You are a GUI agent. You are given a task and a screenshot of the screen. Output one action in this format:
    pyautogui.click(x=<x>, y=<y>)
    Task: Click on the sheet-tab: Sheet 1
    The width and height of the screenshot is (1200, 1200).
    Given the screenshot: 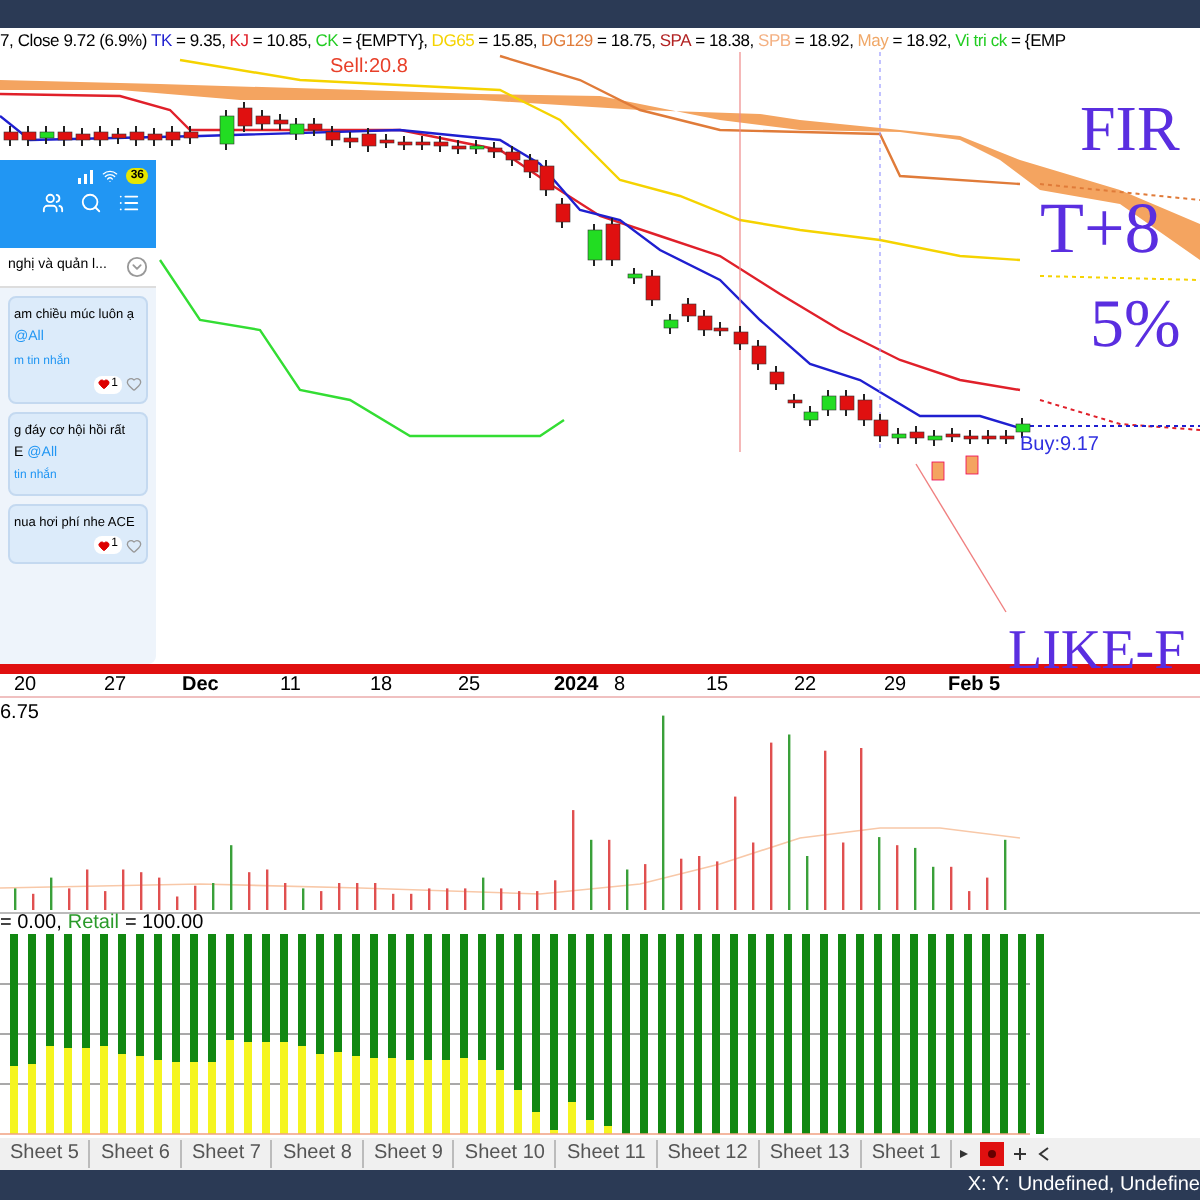 What is the action you would take?
    pyautogui.click(x=907, y=1154)
    